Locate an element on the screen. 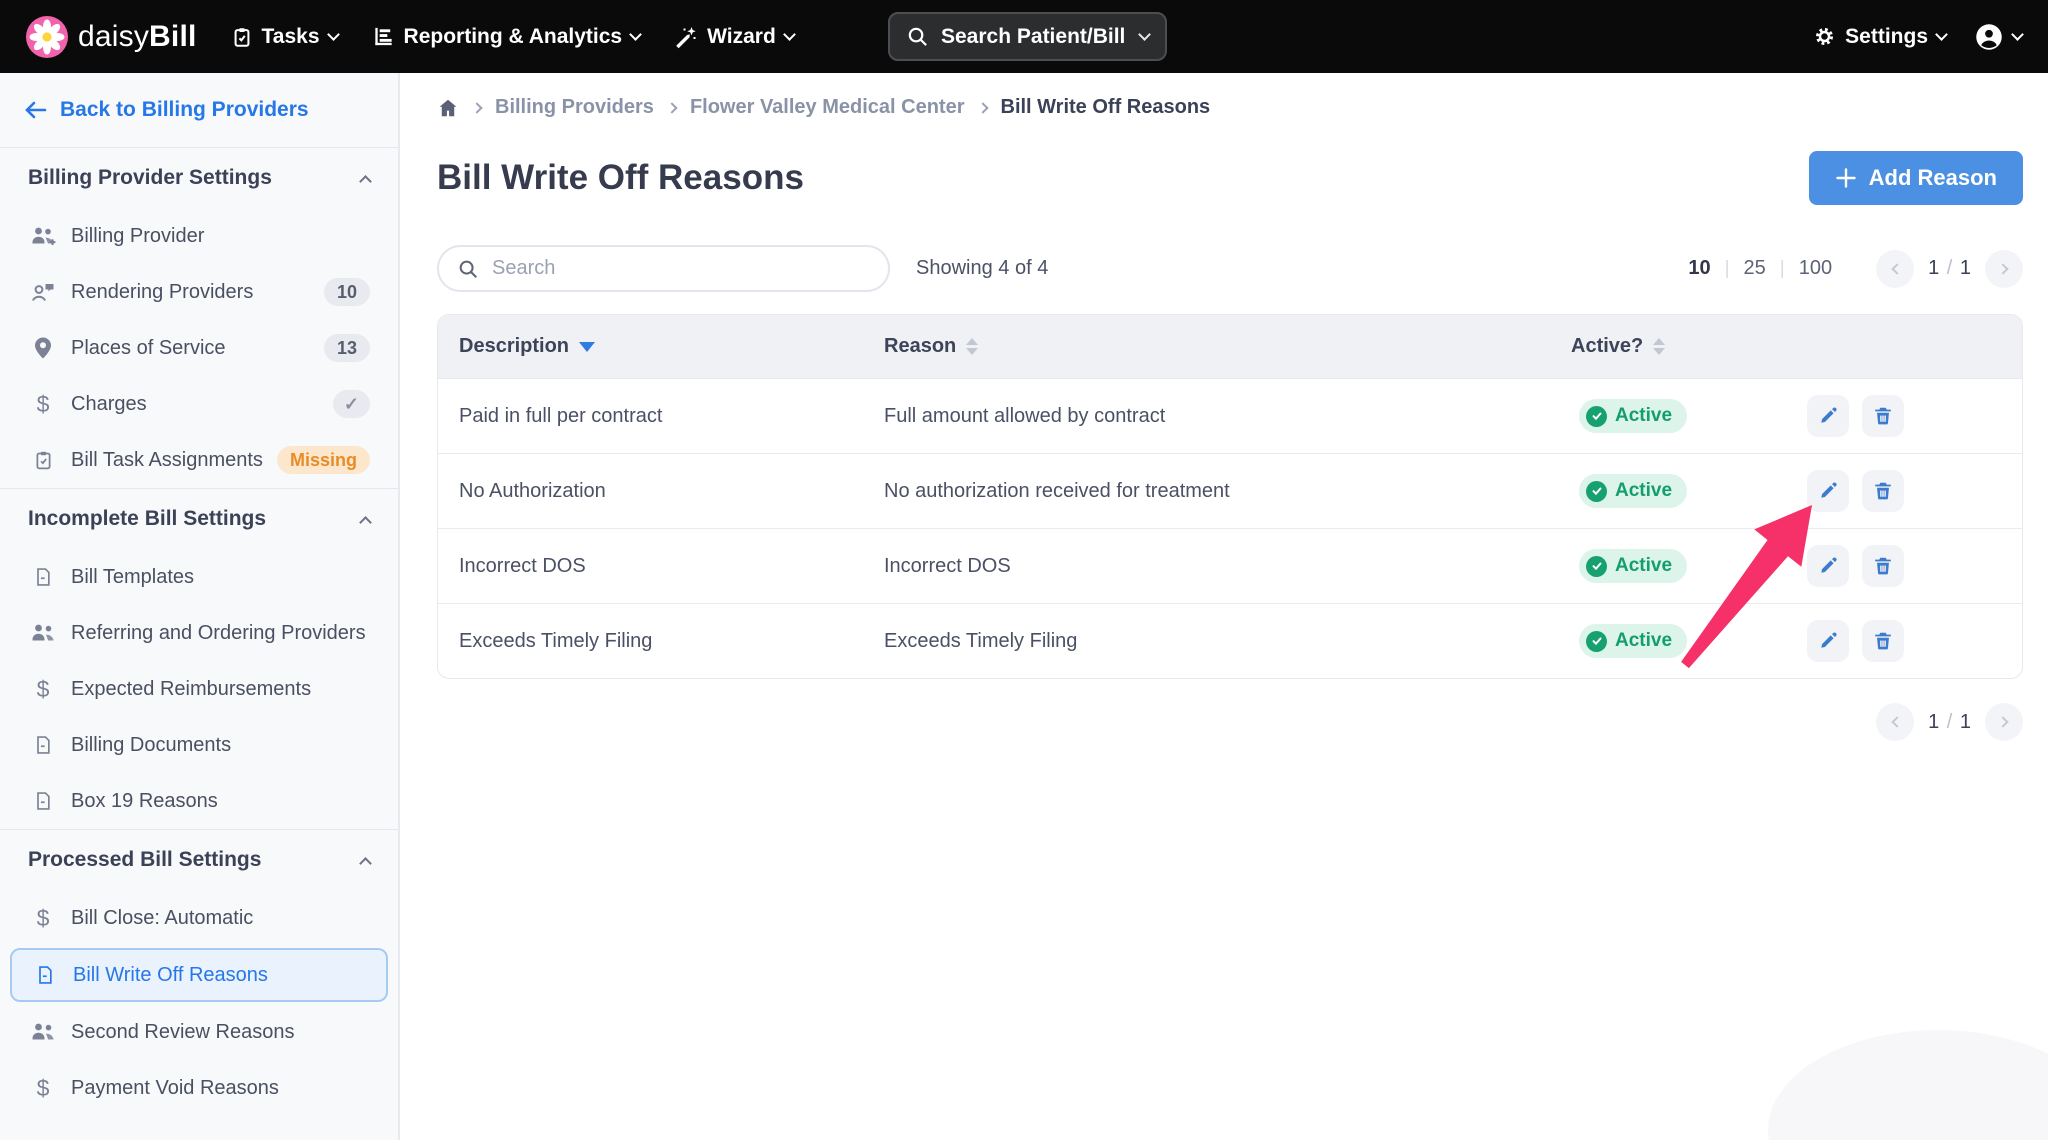 Image resolution: width=2048 pixels, height=1140 pixels. column-label: Active? is located at coordinates (1607, 346).